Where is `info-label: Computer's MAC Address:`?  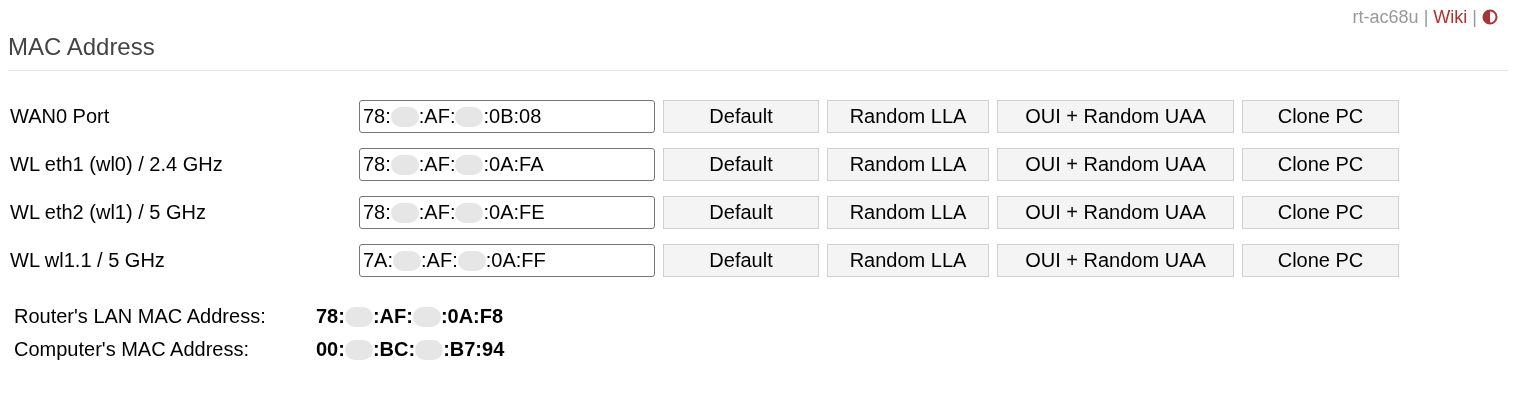 info-label: Computer's MAC Address: is located at coordinates (132, 349).